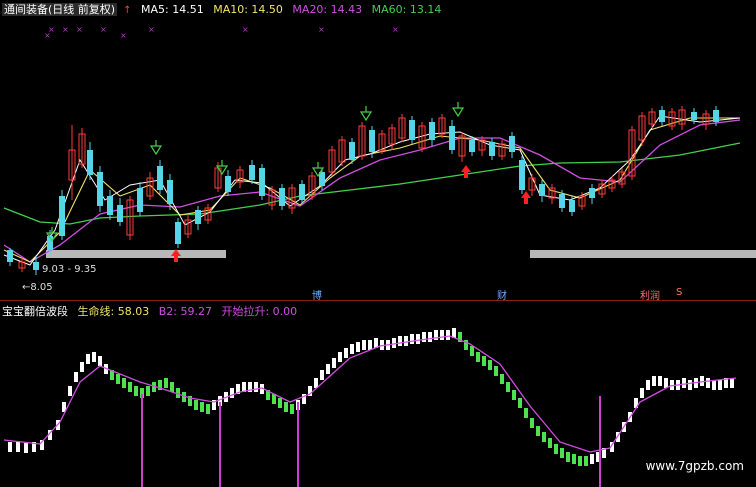 This screenshot has height=487, width=756. What do you see at coordinates (37, 287) in the screenshot?
I see `low-price-label: ←8.05` at bounding box center [37, 287].